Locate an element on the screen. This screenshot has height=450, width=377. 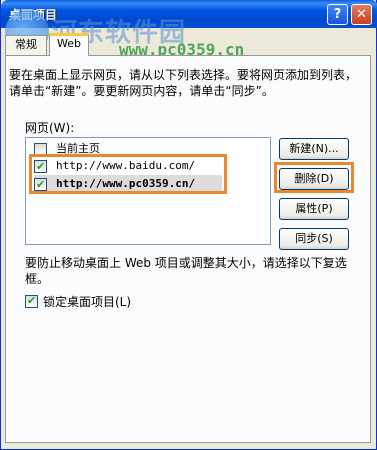
tab-general: 常规 is located at coordinates (26, 45).